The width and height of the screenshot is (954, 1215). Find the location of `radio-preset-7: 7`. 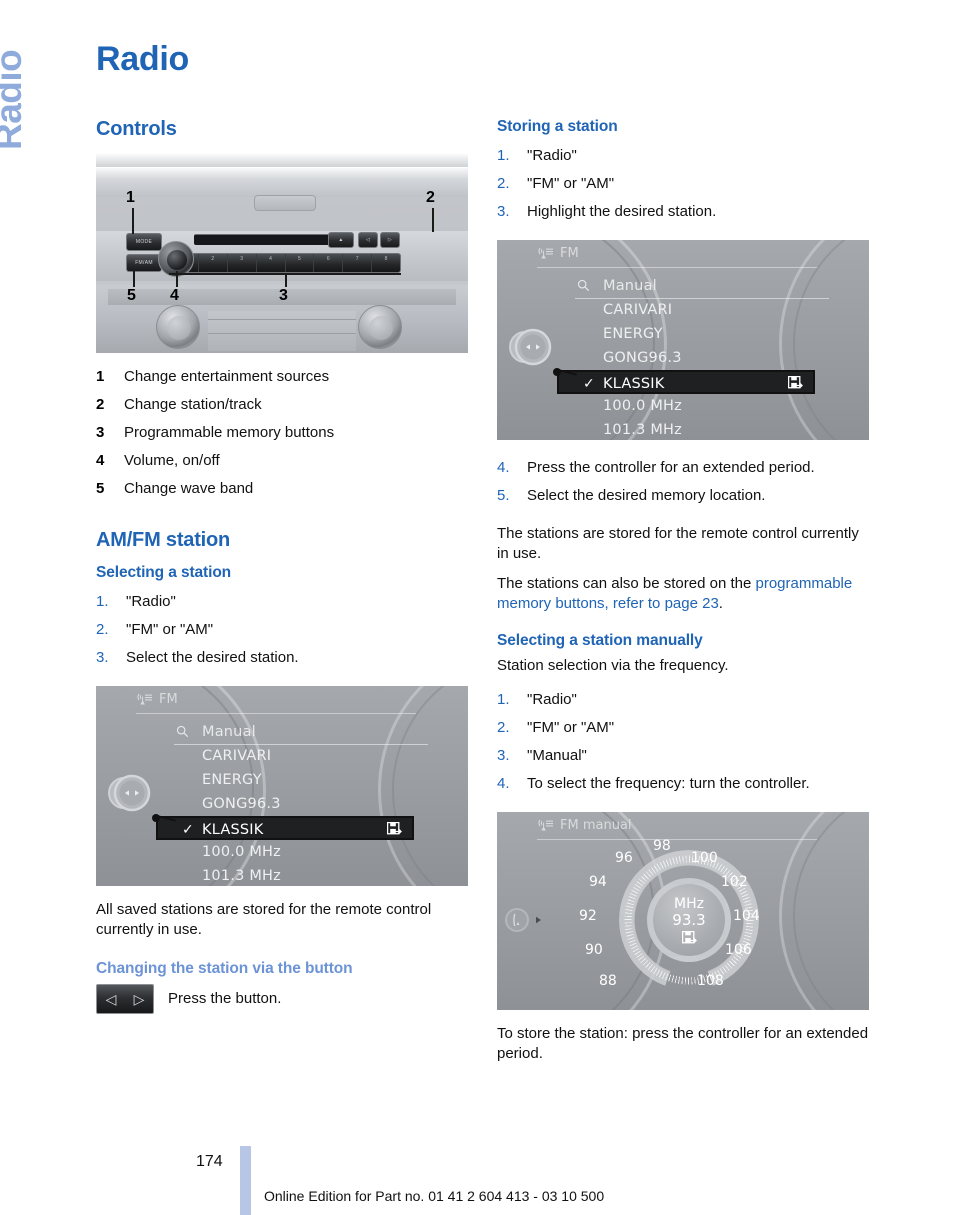

radio-preset-7: 7 is located at coordinates (358, 263).